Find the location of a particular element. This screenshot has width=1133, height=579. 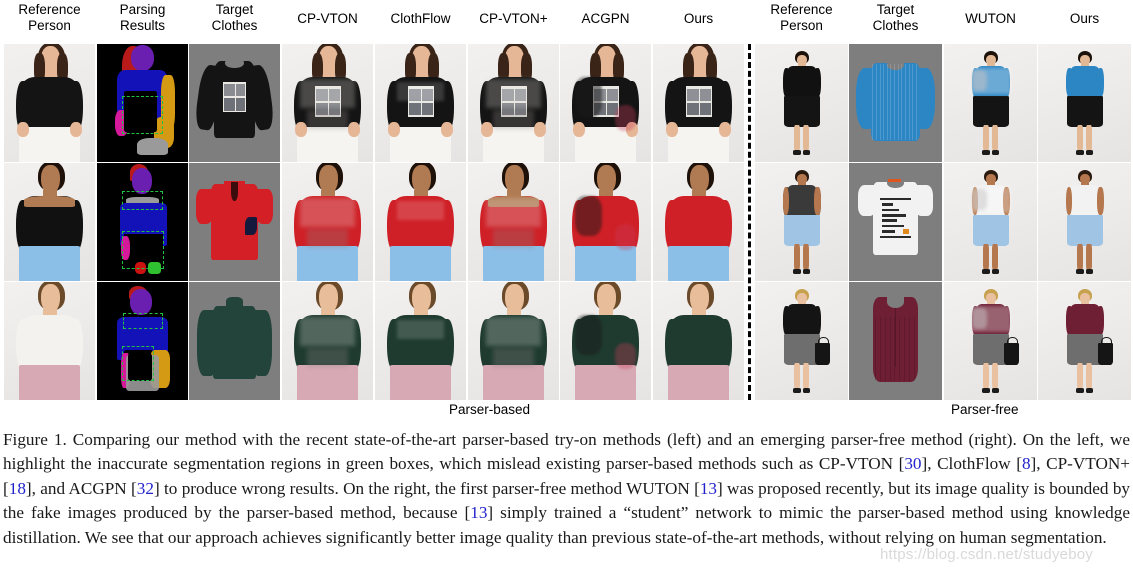

cell-left-r2-cp-vton-plus is located at coordinates (513, 222).